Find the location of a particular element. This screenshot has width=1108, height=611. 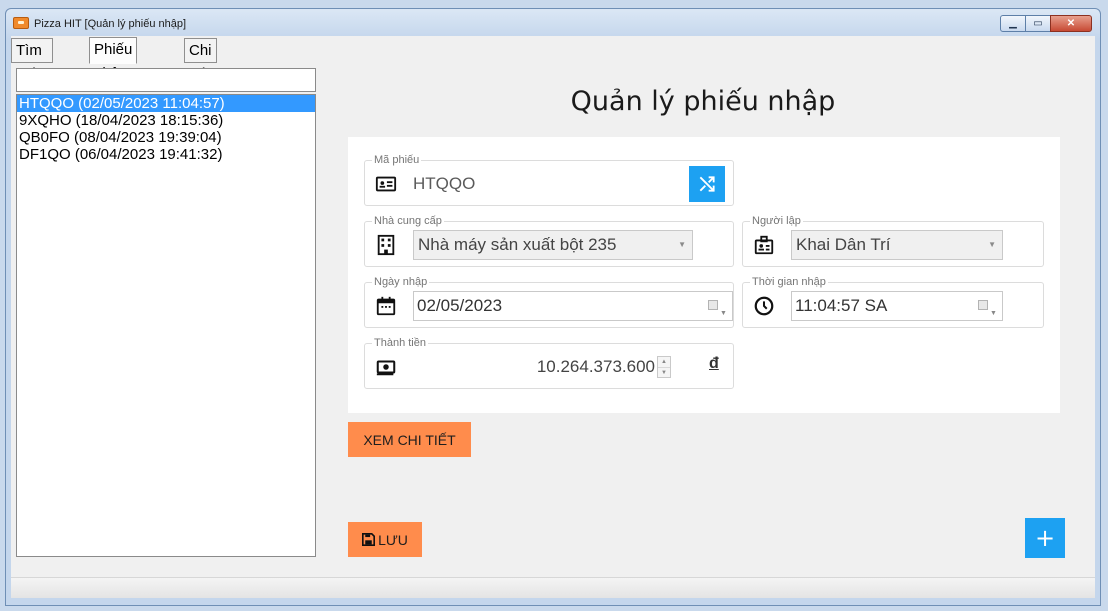

close-button: ✕ is located at coordinates (1071, 23).